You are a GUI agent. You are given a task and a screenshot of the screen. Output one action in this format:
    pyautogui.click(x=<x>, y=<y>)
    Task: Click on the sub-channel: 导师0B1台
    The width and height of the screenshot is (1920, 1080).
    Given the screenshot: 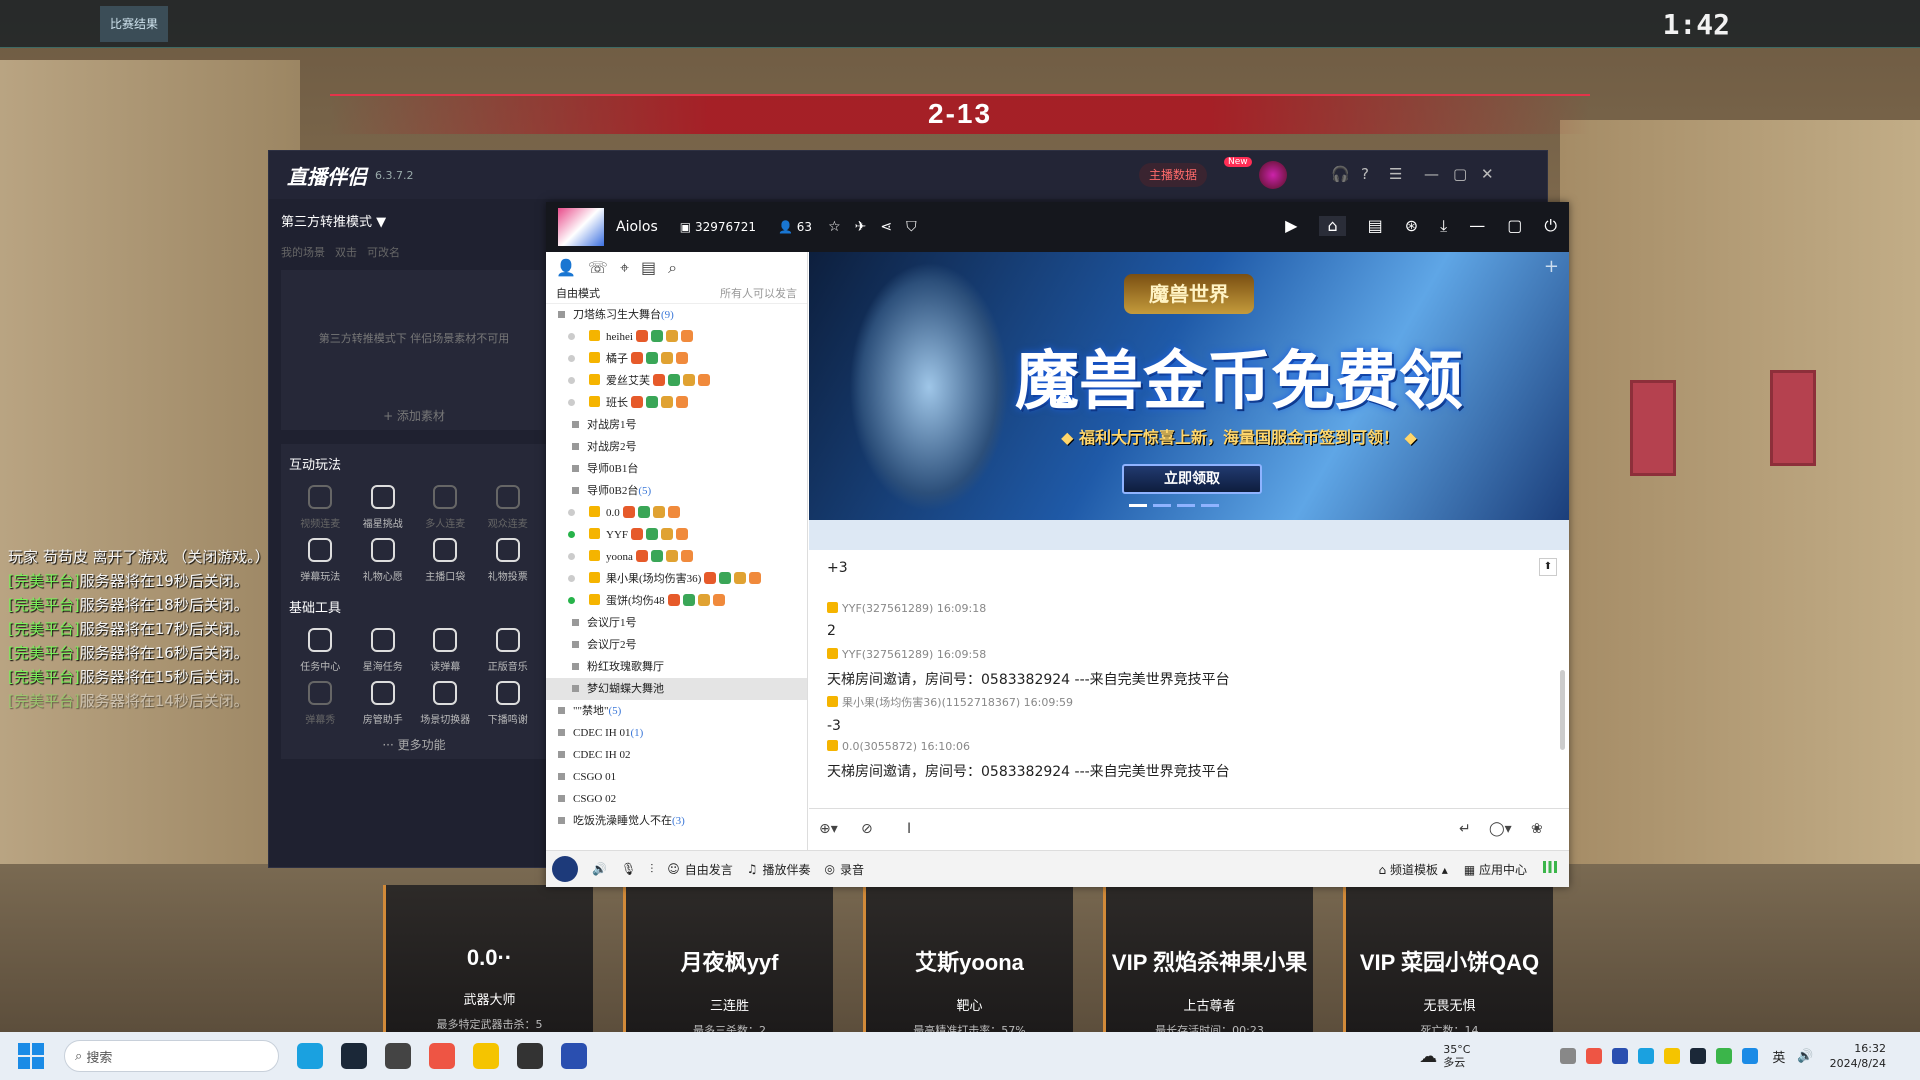 What is the action you would take?
    pyautogui.click(x=676, y=469)
    